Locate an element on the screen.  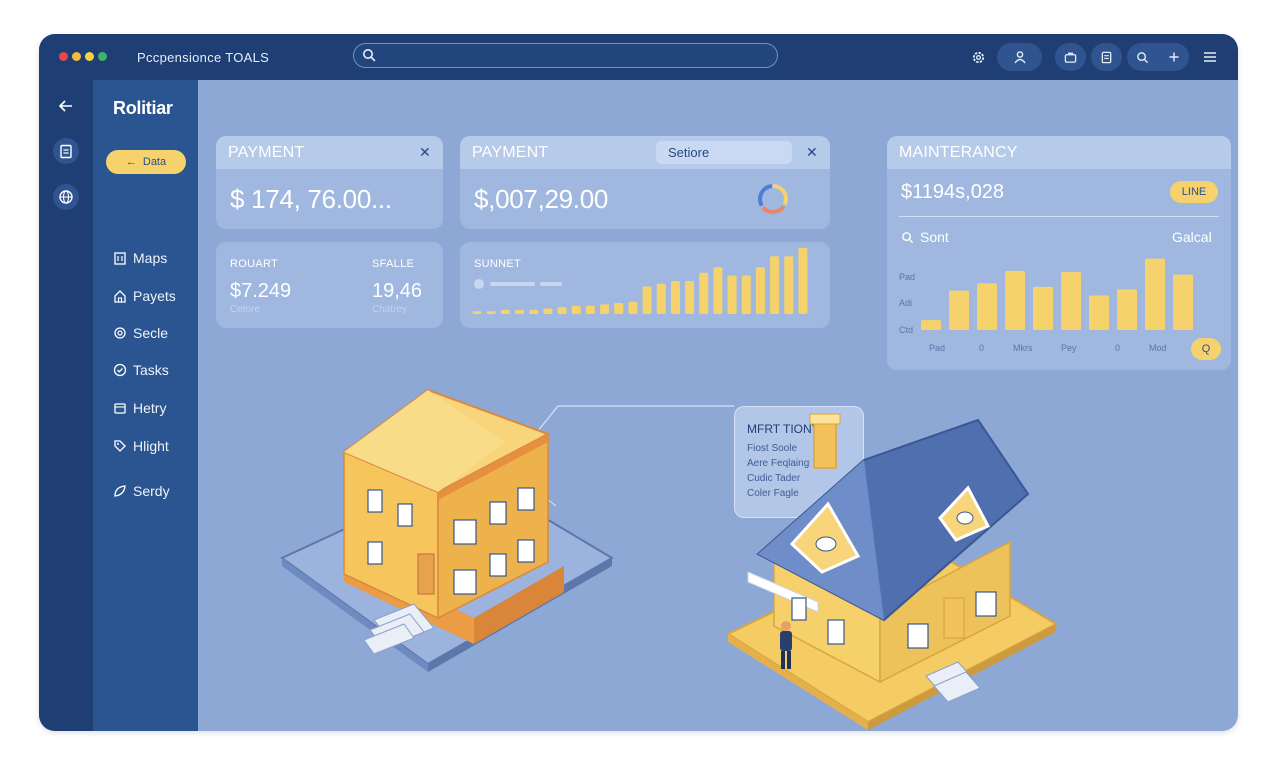
sidebar-item-label: Maps is located at coordinates (150, 258).